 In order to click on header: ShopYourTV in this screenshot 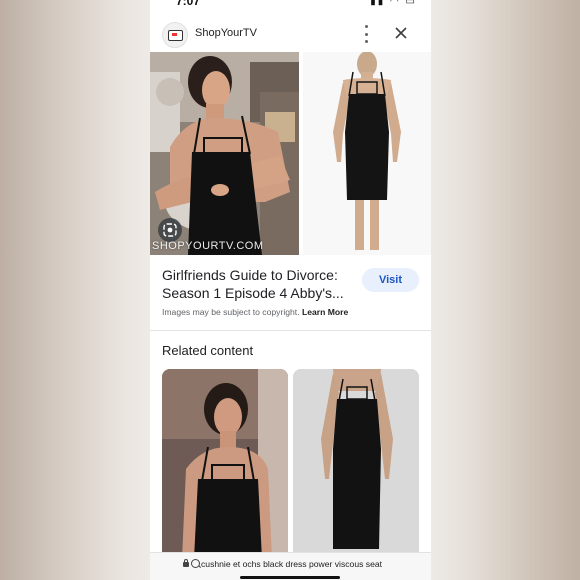, I will do `click(290, 34)`.